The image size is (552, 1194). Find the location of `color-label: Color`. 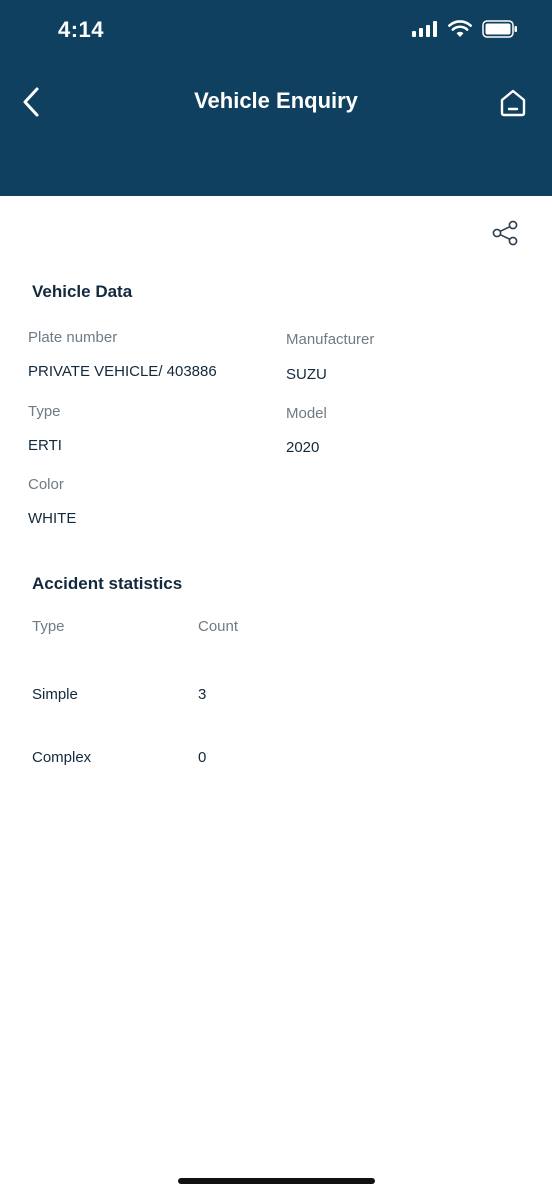

color-label: Color is located at coordinates (46, 484).